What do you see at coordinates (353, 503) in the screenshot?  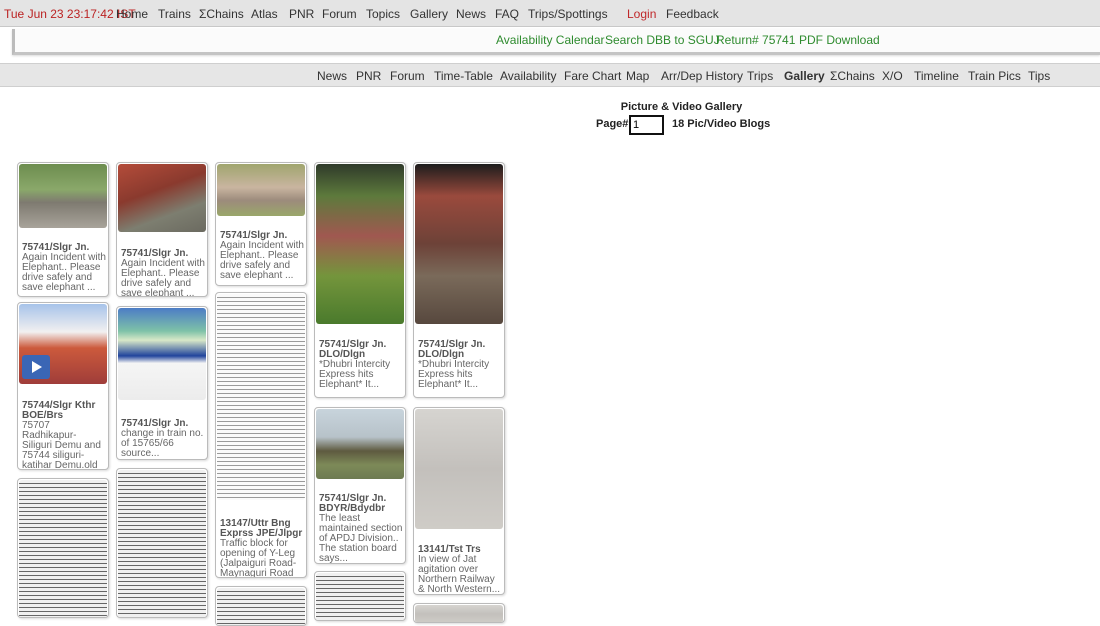 I see `card-title: 75741/Slgr Jn. BDYR/Bdydbr` at bounding box center [353, 503].